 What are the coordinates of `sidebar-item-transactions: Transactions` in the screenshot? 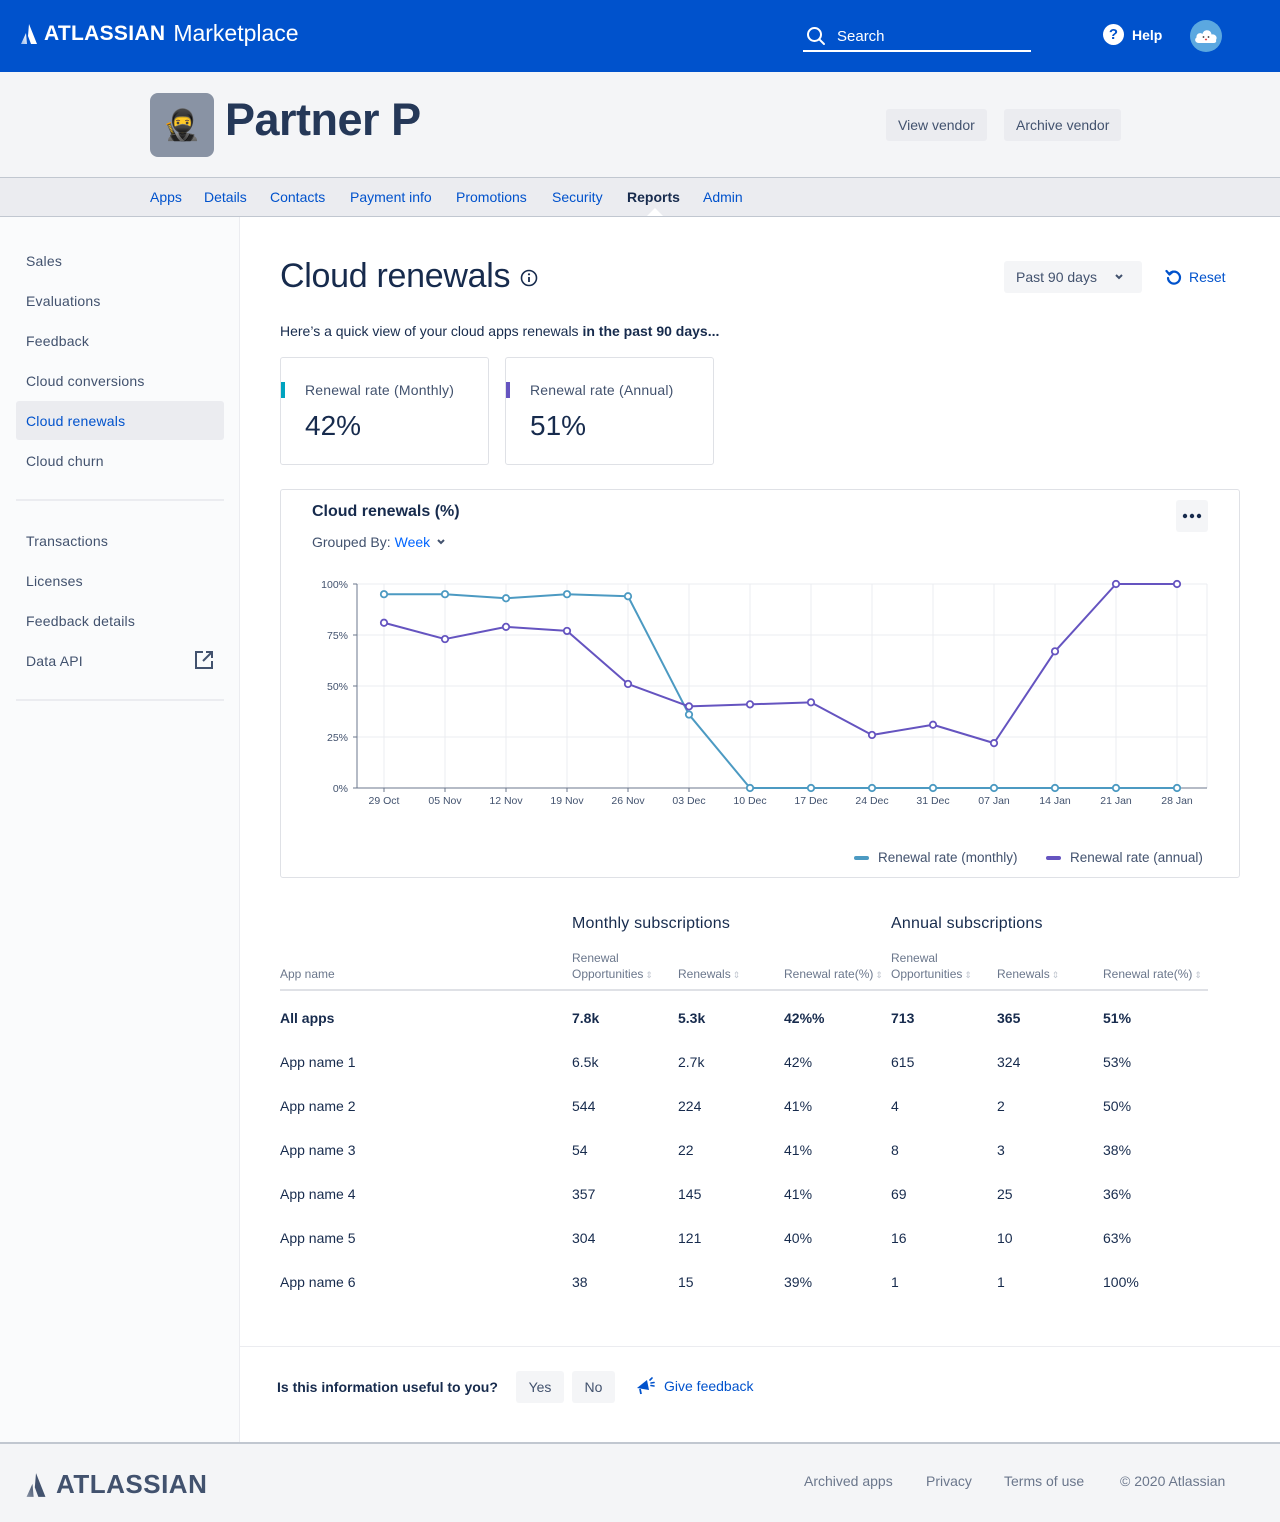 It's located at (120, 540).